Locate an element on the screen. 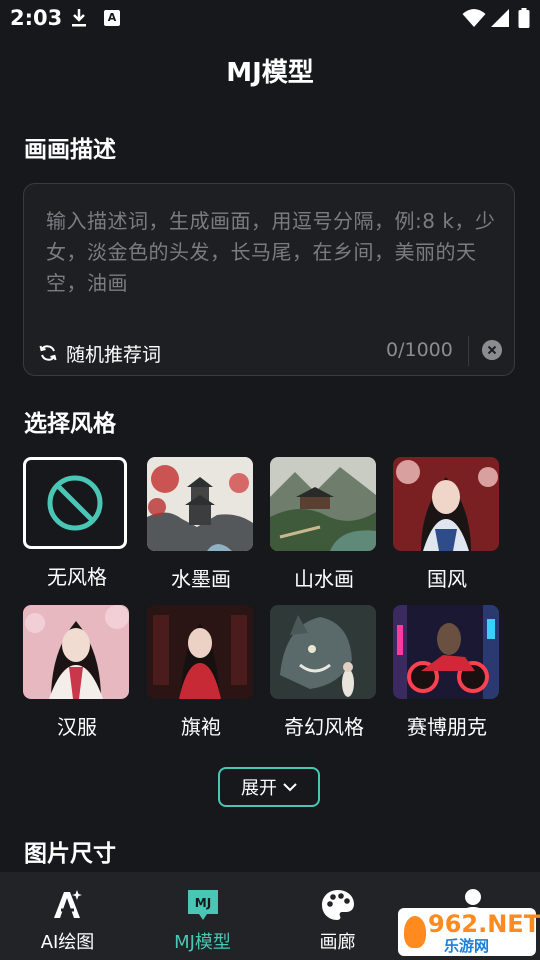  ink-painting-thumbnail is located at coordinates (200, 504).